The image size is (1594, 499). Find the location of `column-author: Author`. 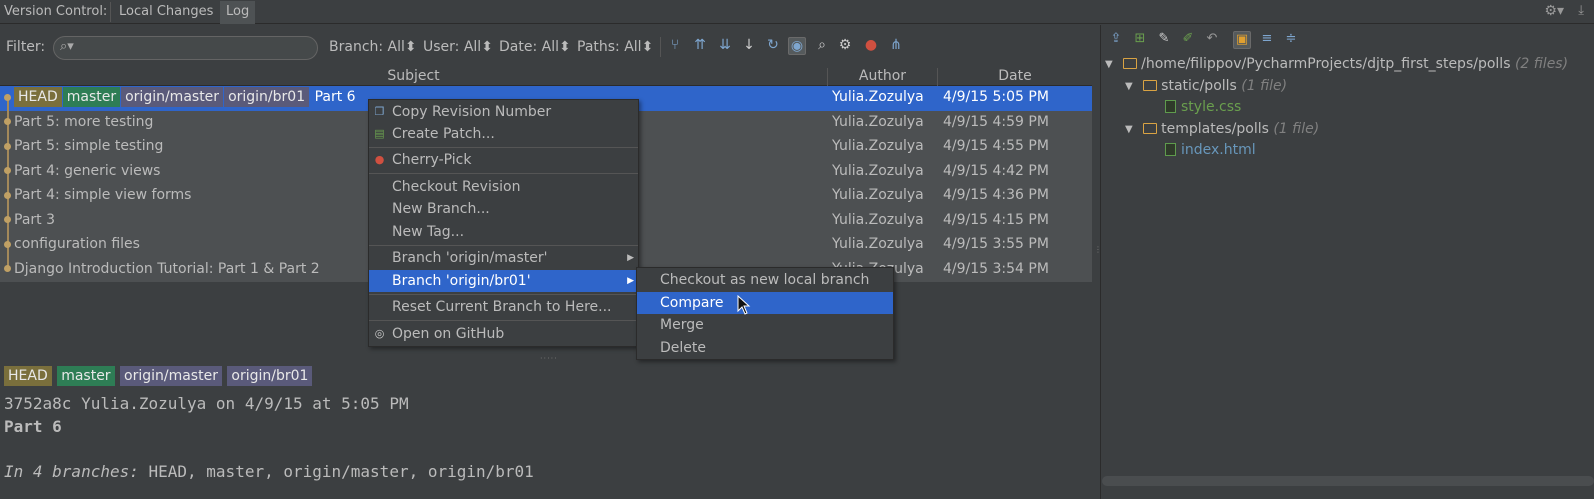

column-author: Author is located at coordinates (883, 77).